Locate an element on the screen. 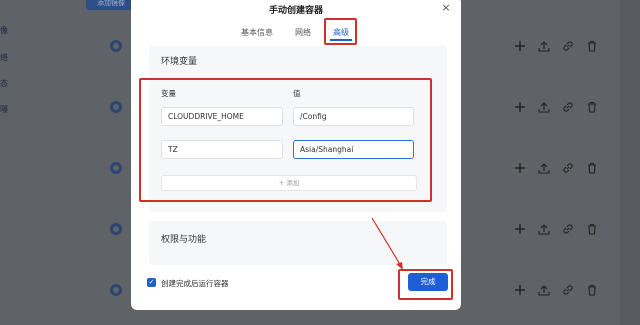  sidebar-item: 络 is located at coordinates (4, 57).